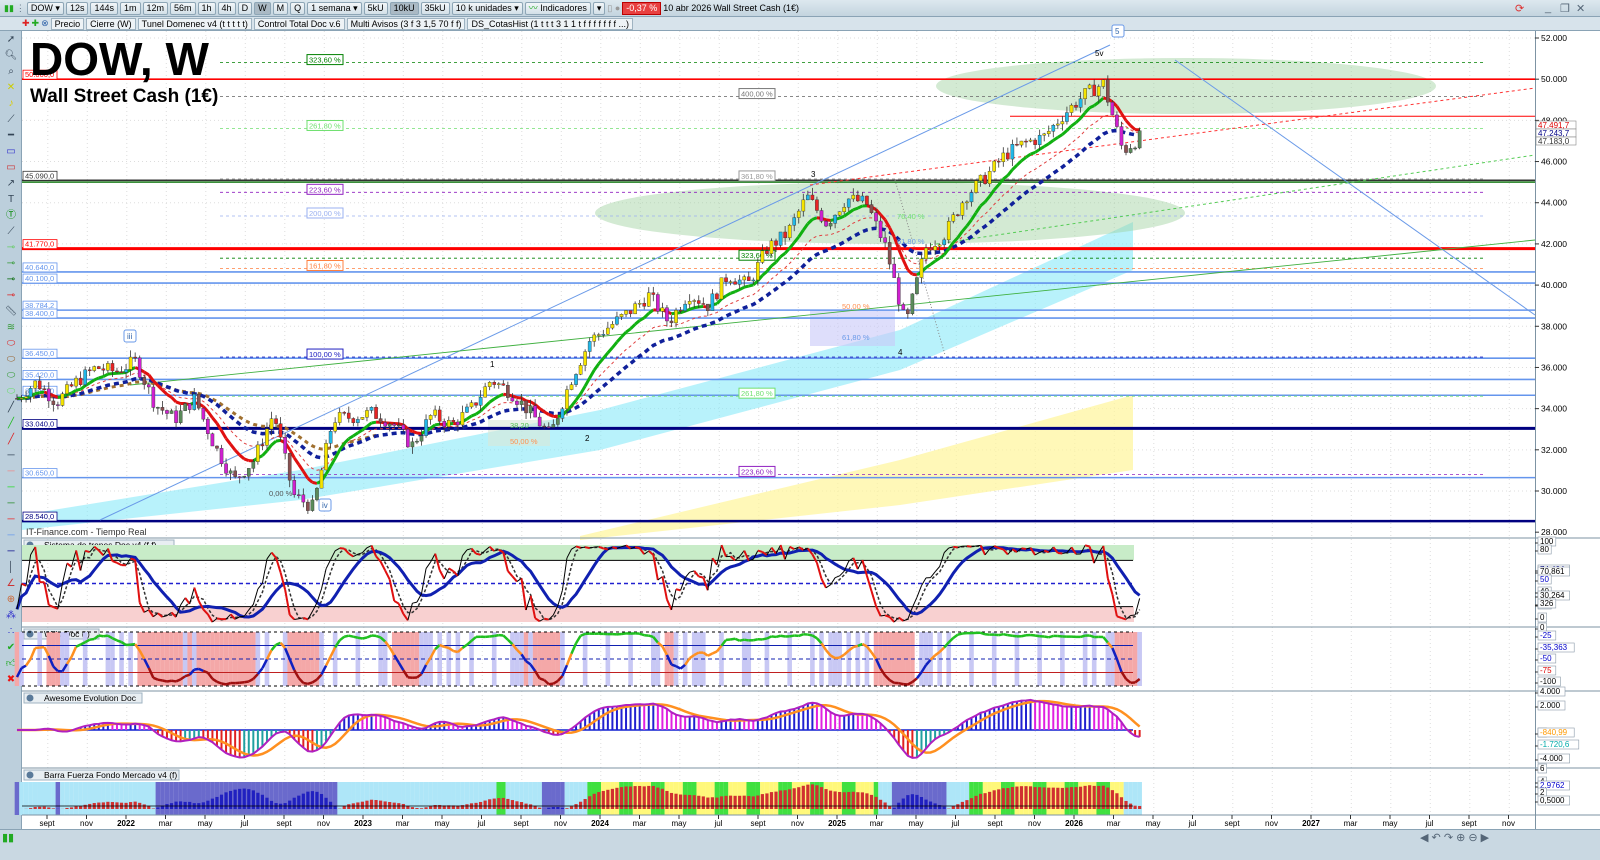 The image size is (1600, 860). Describe the element at coordinates (39, 516) in the screenshot. I see `level-label: 28.540,0` at that location.